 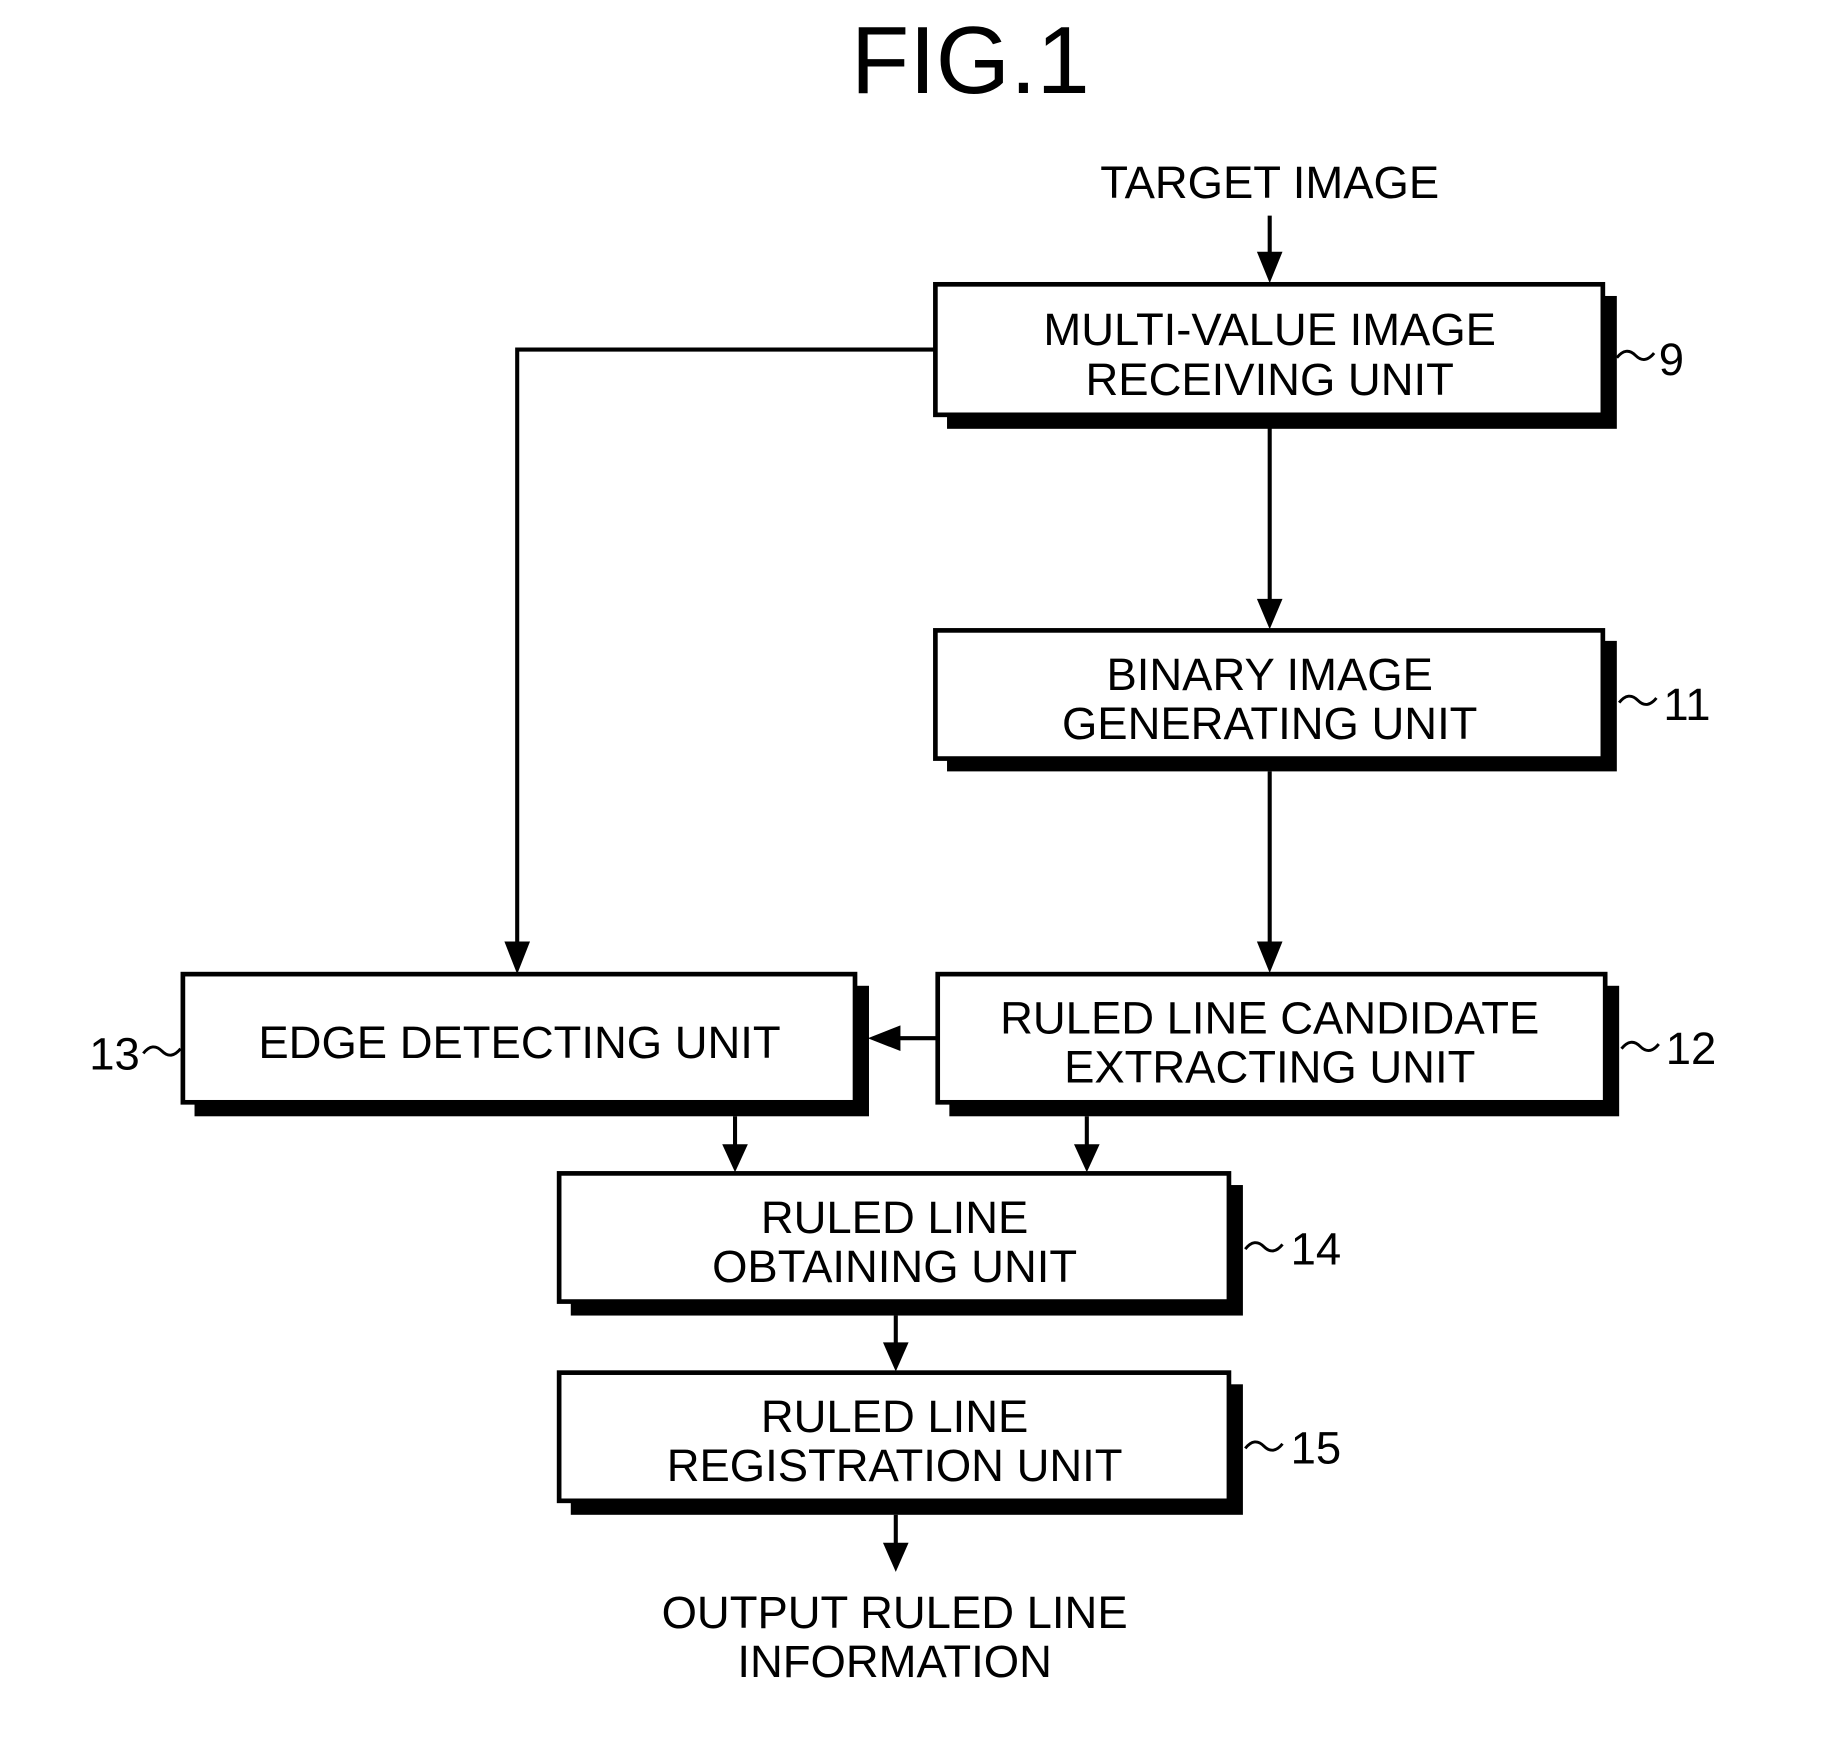 I want to click on unit-label-line-2: OBTAINING UNIT, so click(x=894, y=1266).